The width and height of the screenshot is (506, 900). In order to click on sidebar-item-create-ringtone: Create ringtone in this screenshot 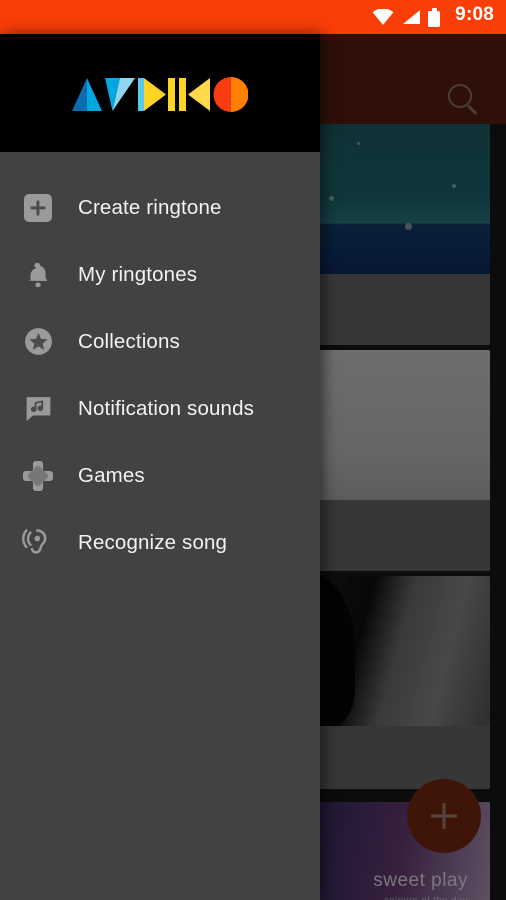, I will do `click(160, 207)`.